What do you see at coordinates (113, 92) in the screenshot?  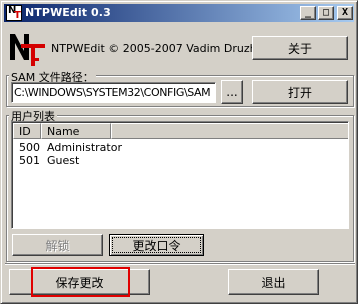 I see `sam-path-input: C:\WINDOWS\SYSTEM32\CONFIG\SAM` at bounding box center [113, 92].